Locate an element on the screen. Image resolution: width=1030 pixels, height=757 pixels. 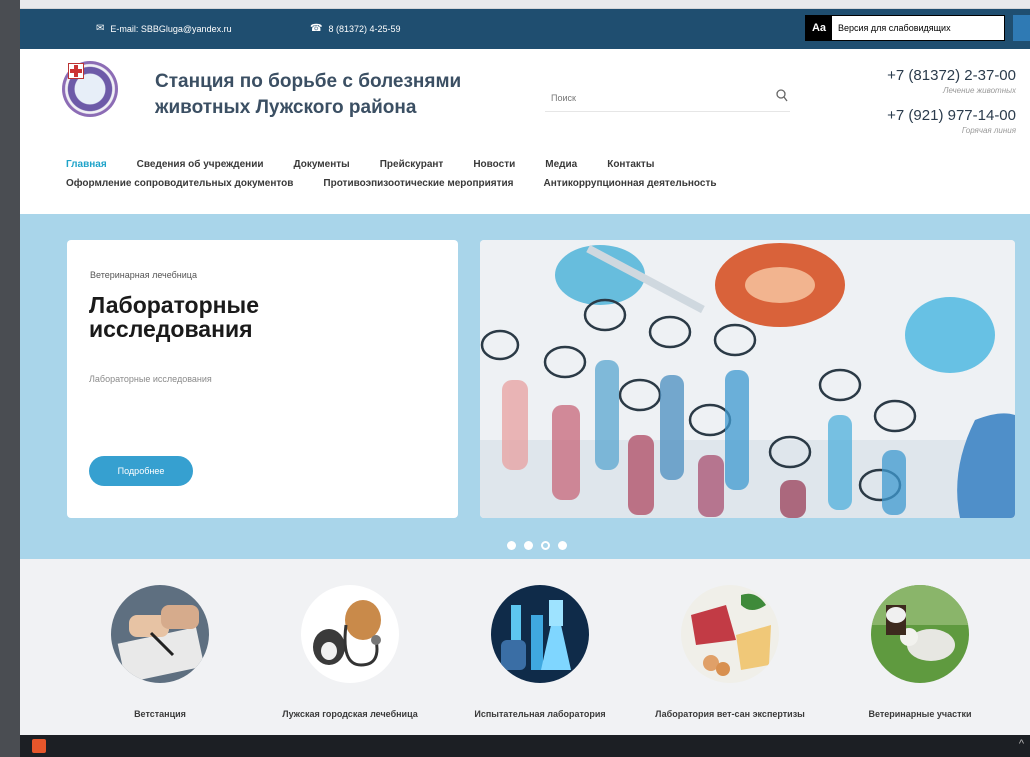
category-vet-districts: Ветеринарные участки is located at coordinates (920, 653).